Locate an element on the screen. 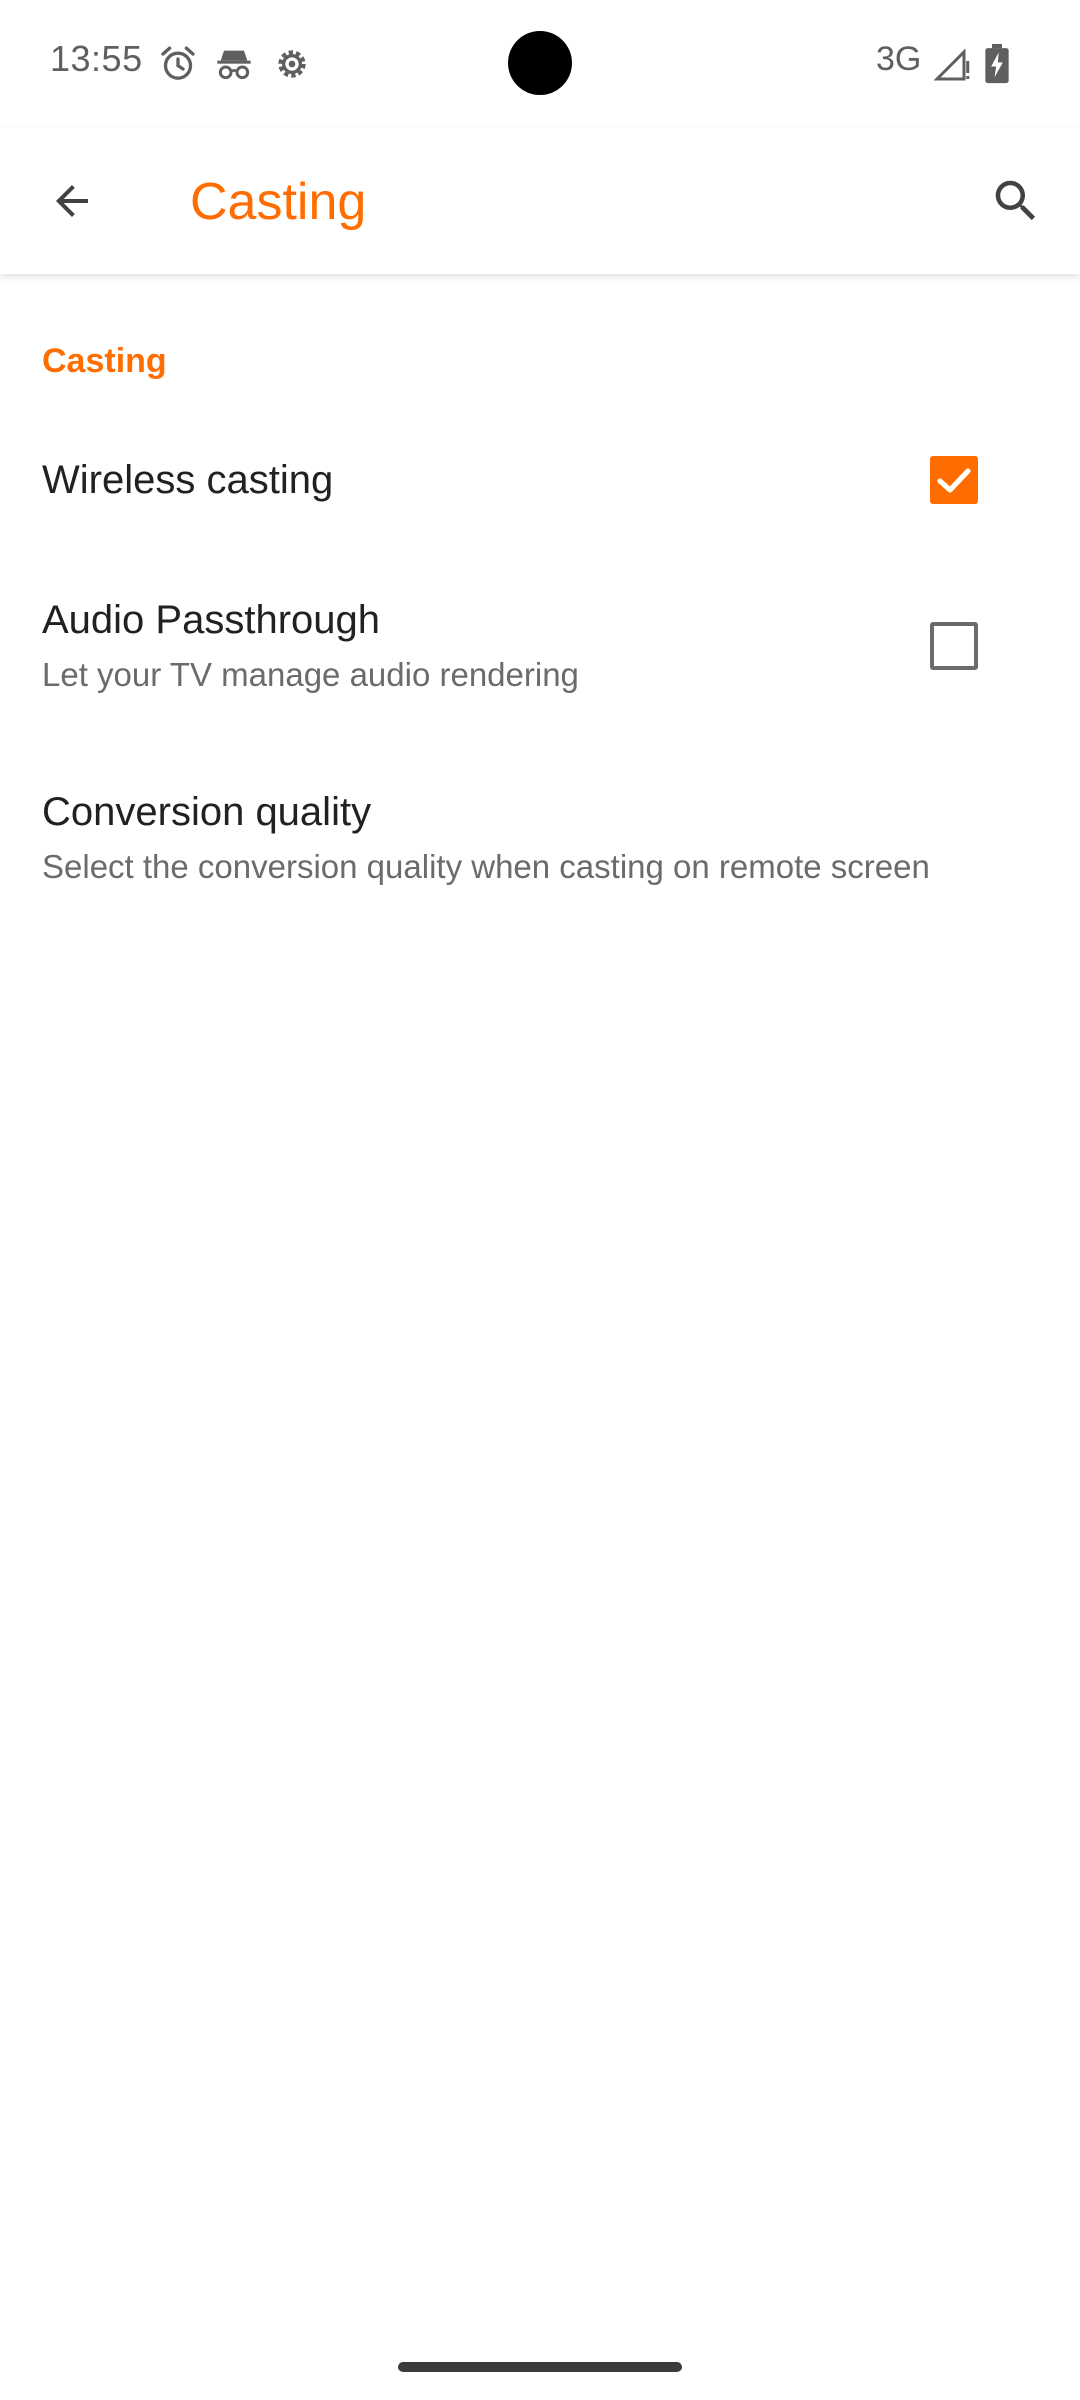 Image resolution: width=1080 pixels, height=2400 pixels. back-button is located at coordinates (72, 201).